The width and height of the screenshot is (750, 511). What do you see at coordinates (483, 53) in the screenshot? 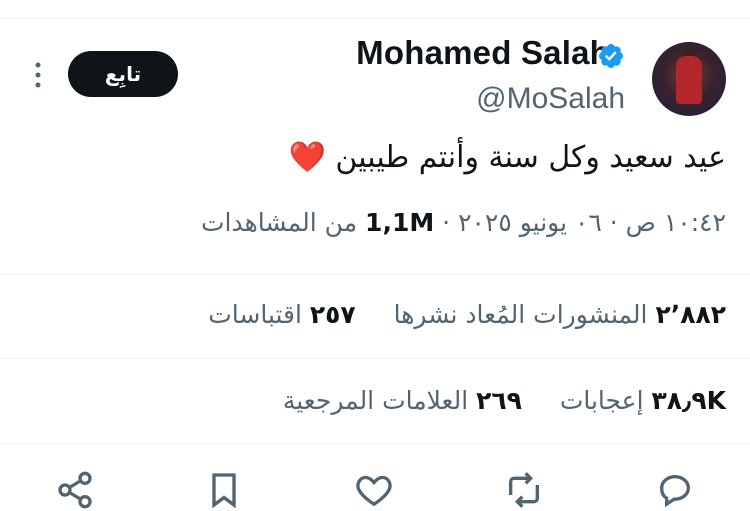
I see `display-name: Mohamed Salah` at bounding box center [483, 53].